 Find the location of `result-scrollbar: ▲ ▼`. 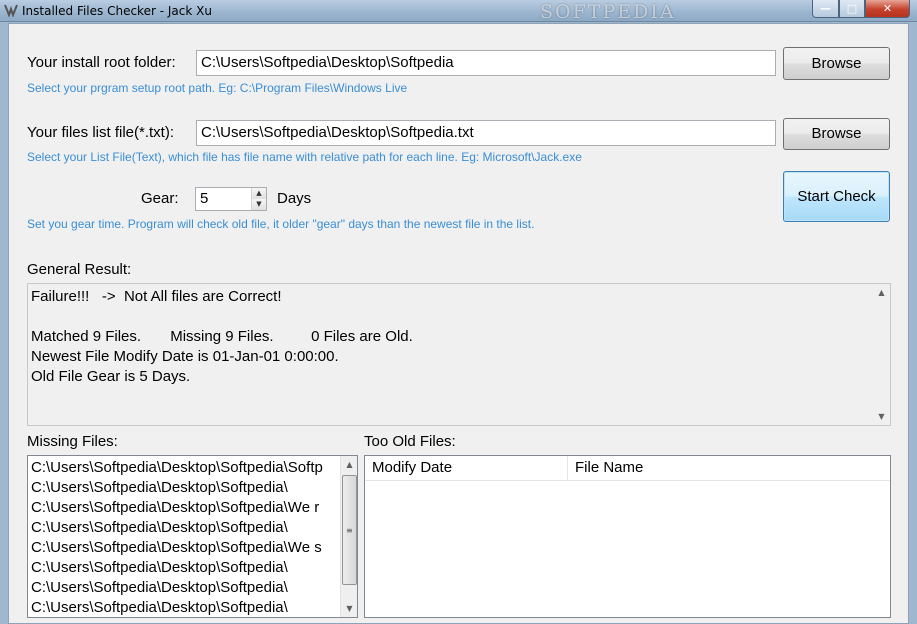

result-scrollbar: ▲ ▼ is located at coordinates (881, 354).